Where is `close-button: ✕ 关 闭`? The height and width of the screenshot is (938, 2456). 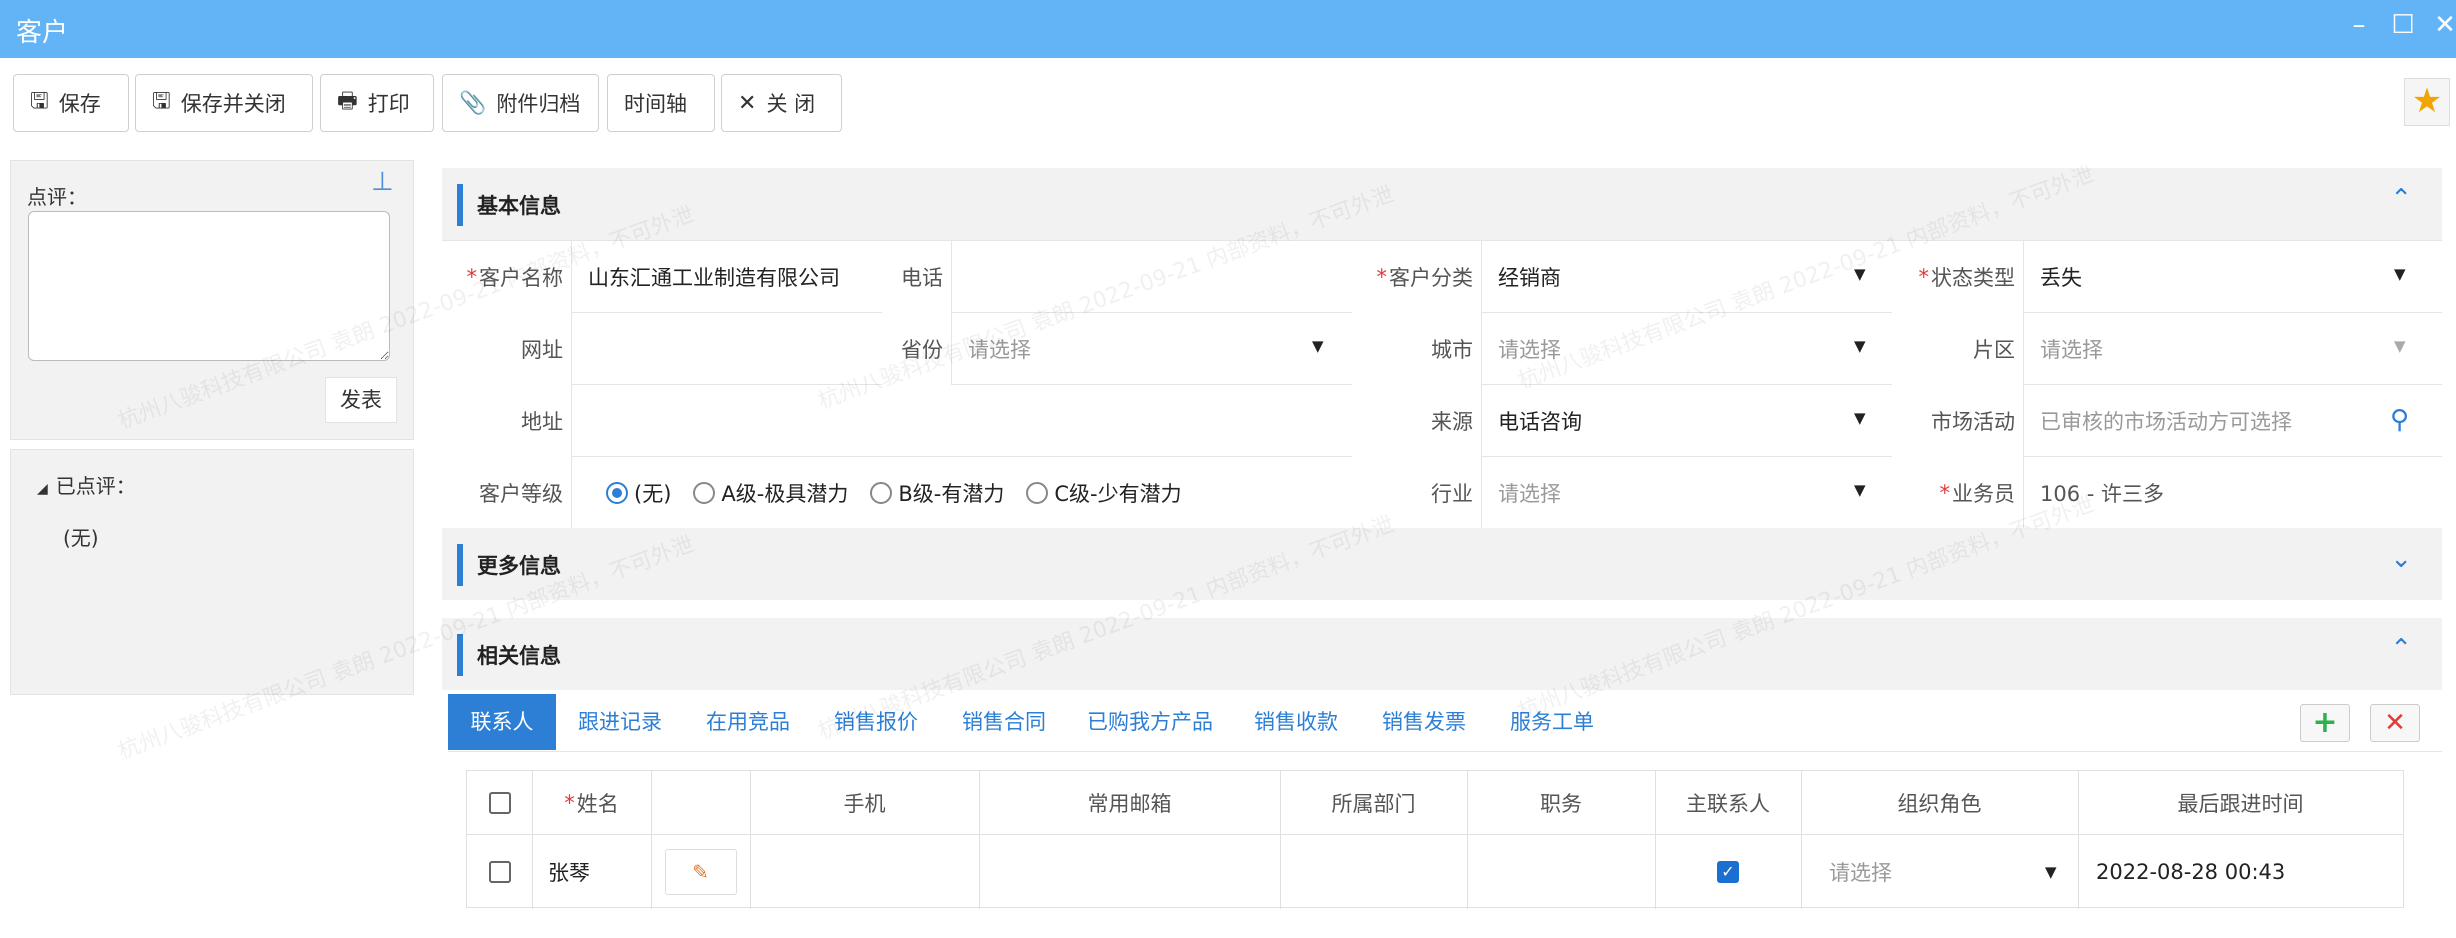
close-button: ✕ 关 闭 is located at coordinates (781, 103).